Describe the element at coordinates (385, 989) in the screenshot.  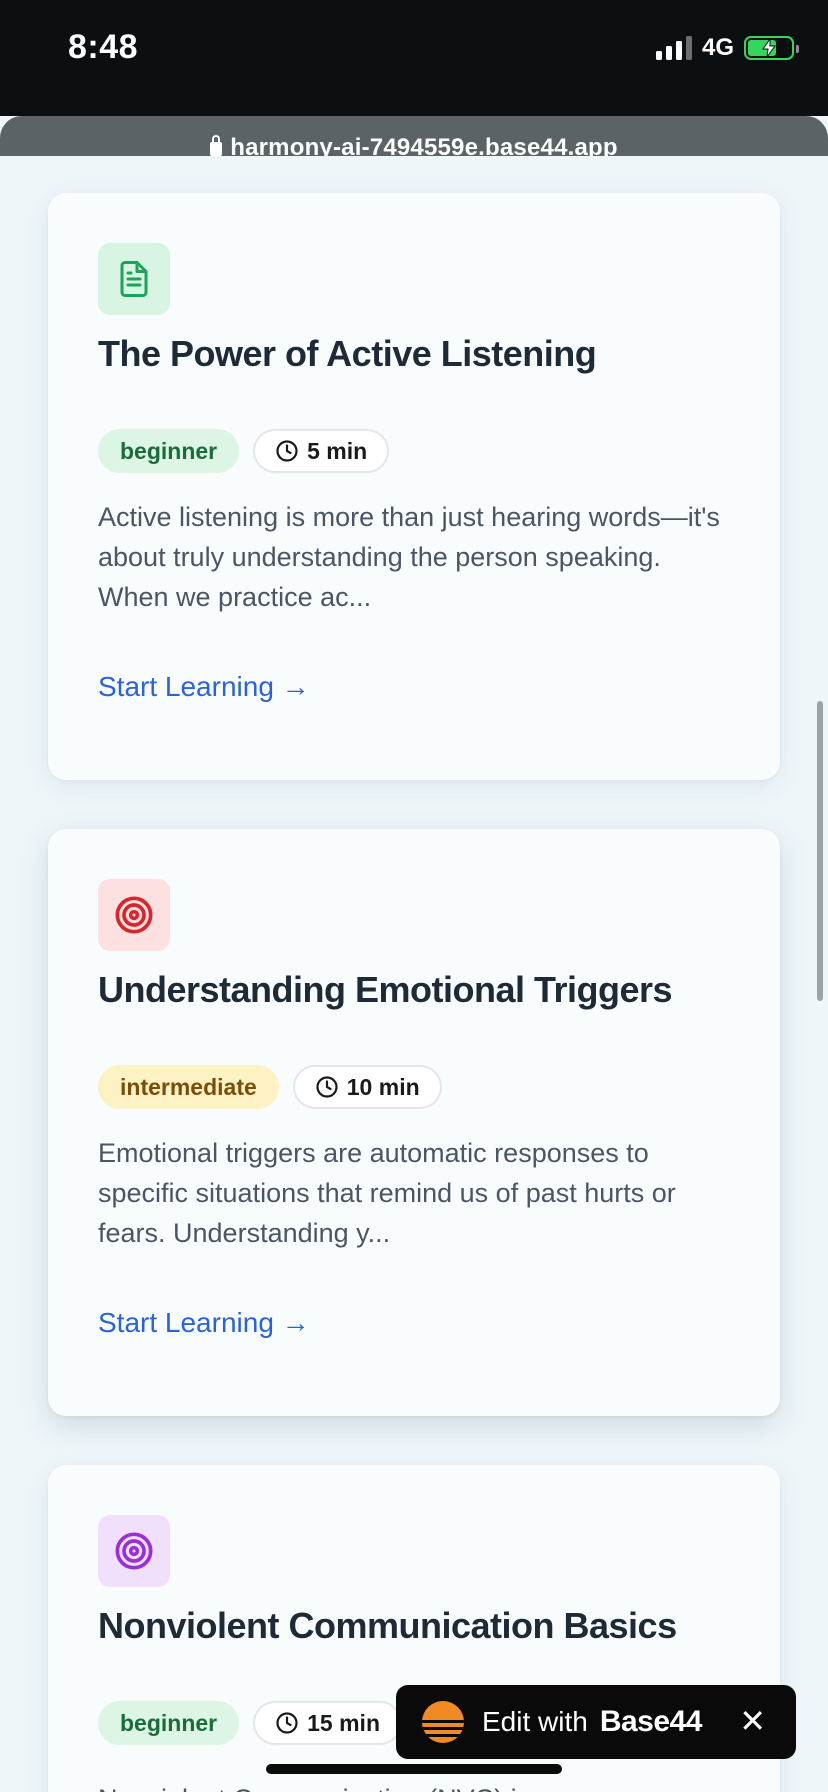
I see `lesson-title: Understanding Emotional Triggers` at that location.